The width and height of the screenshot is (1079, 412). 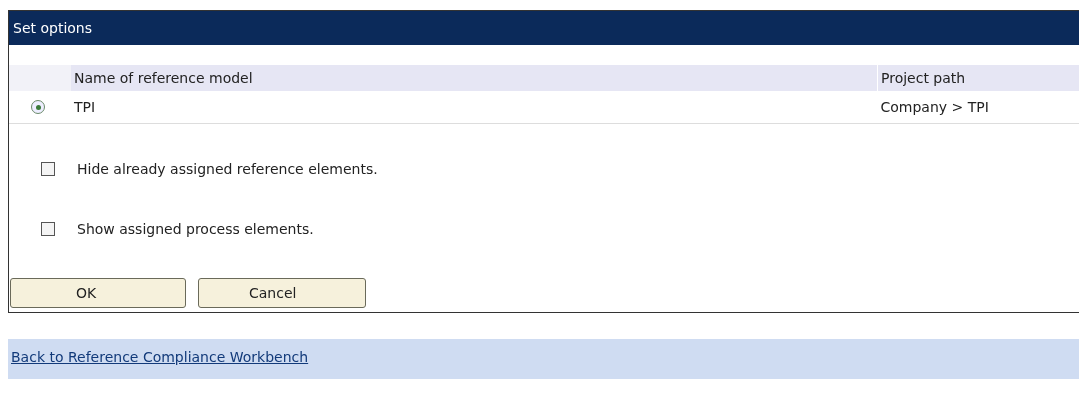 I want to click on table-cell: TPI, so click(x=85, y=107).